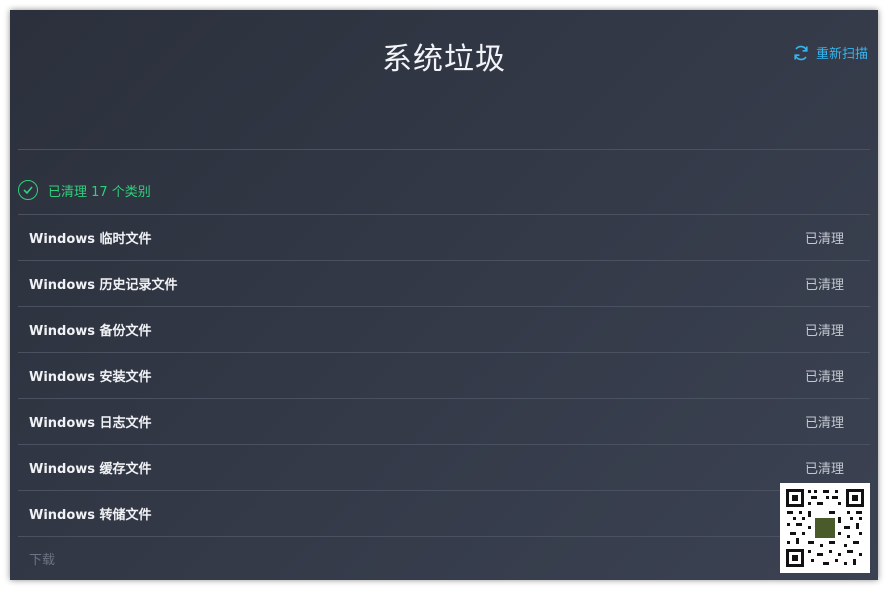 The width and height of the screenshot is (889, 591). I want to click on list-item: Windows 临时文件 已清理, so click(444, 238).